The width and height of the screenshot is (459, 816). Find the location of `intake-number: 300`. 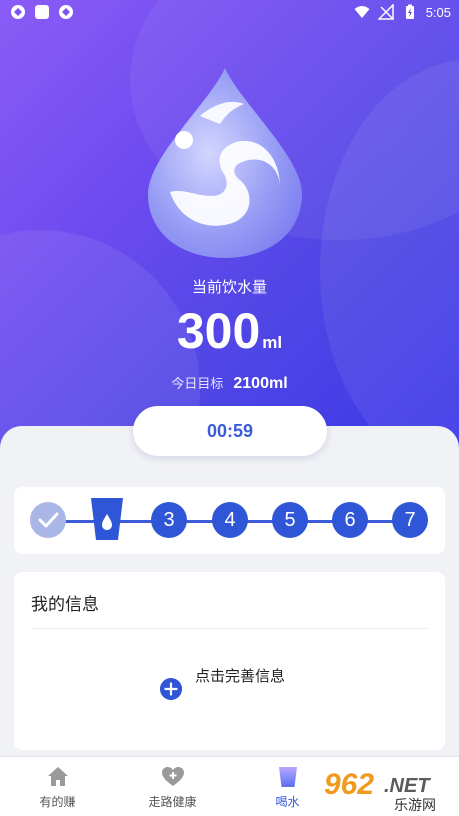

intake-number: 300 is located at coordinates (218, 331).